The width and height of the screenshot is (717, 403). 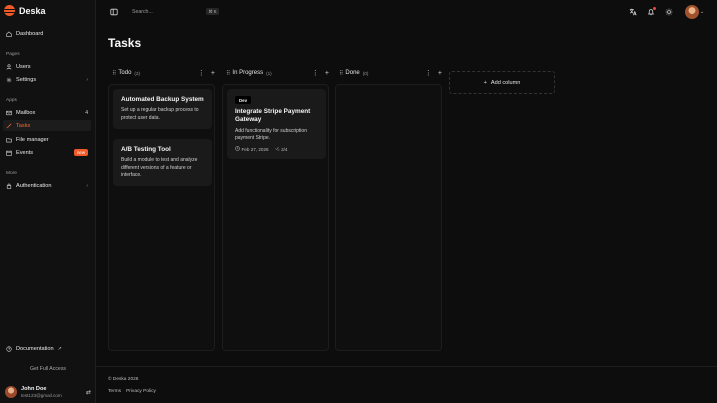 What do you see at coordinates (702, 12) in the screenshot?
I see `chevron-down-icon: ⌄` at bounding box center [702, 12].